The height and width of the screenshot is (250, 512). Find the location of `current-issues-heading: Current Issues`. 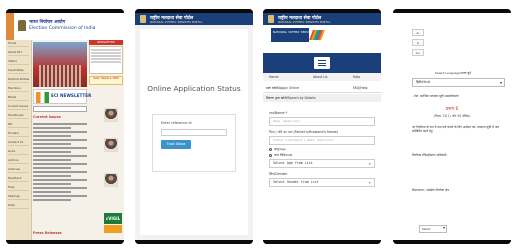

current-issues-heading: Current Issues is located at coordinates (47, 117).